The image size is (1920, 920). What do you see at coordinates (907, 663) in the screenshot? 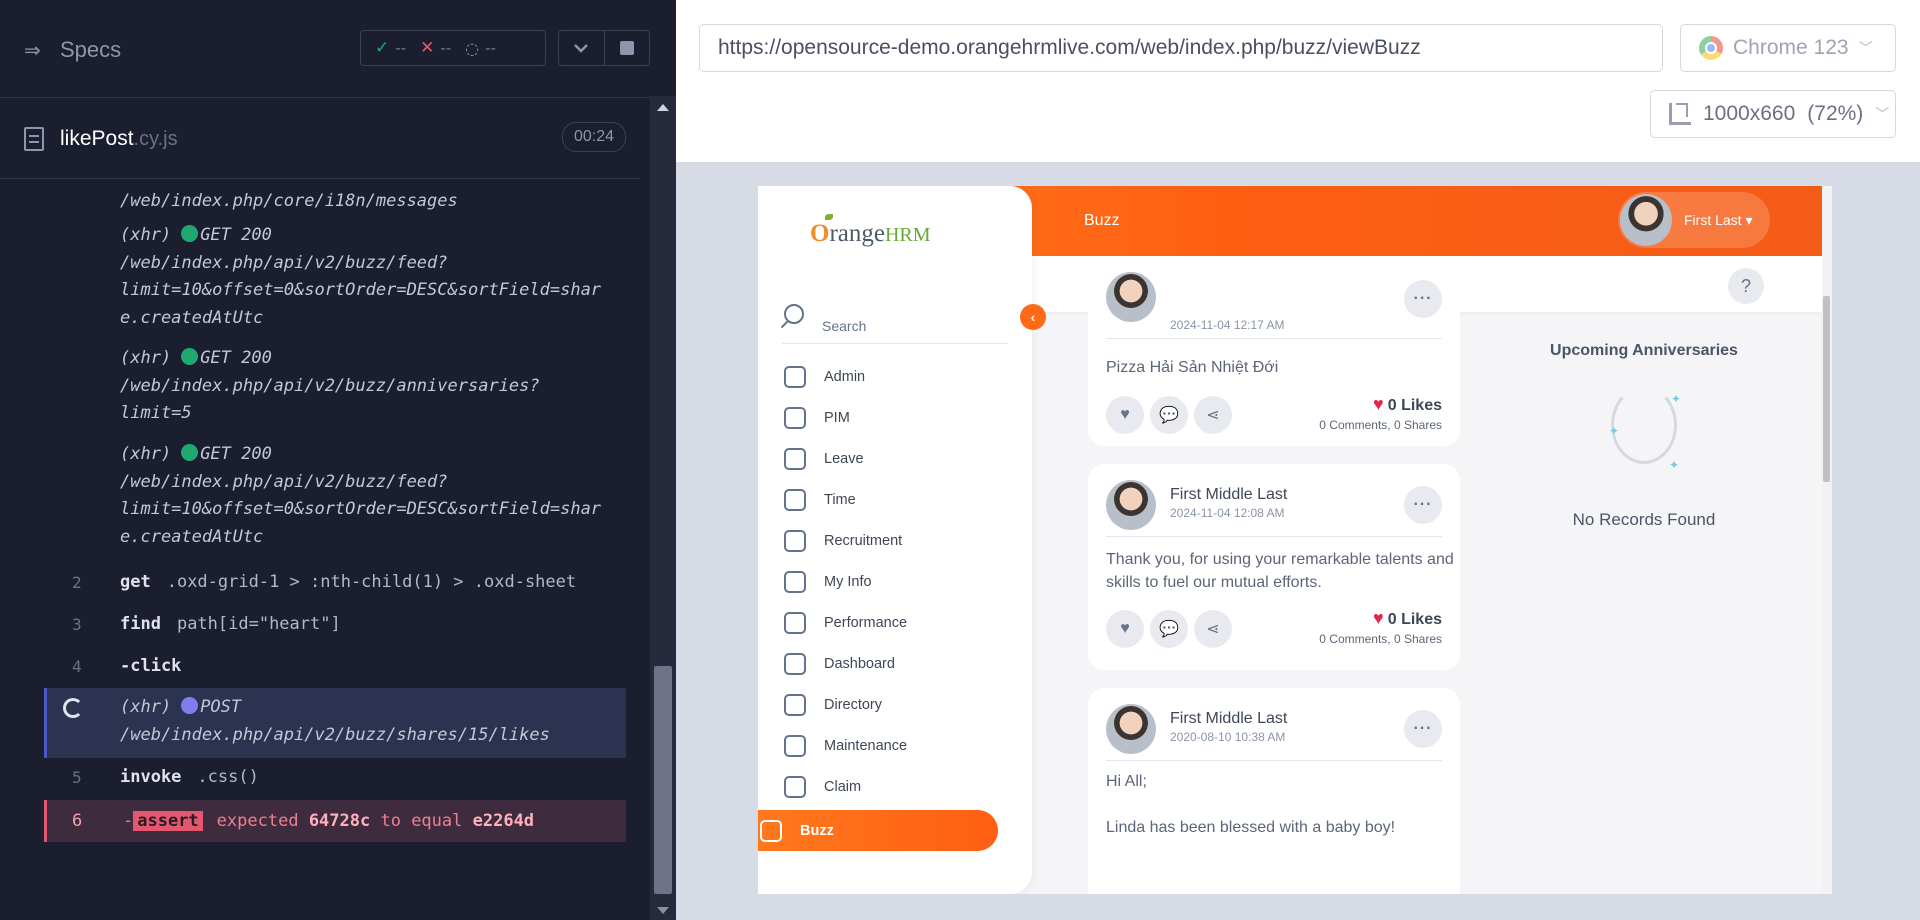
I see `sidebar-item-dashboard: Dashboard` at bounding box center [907, 663].